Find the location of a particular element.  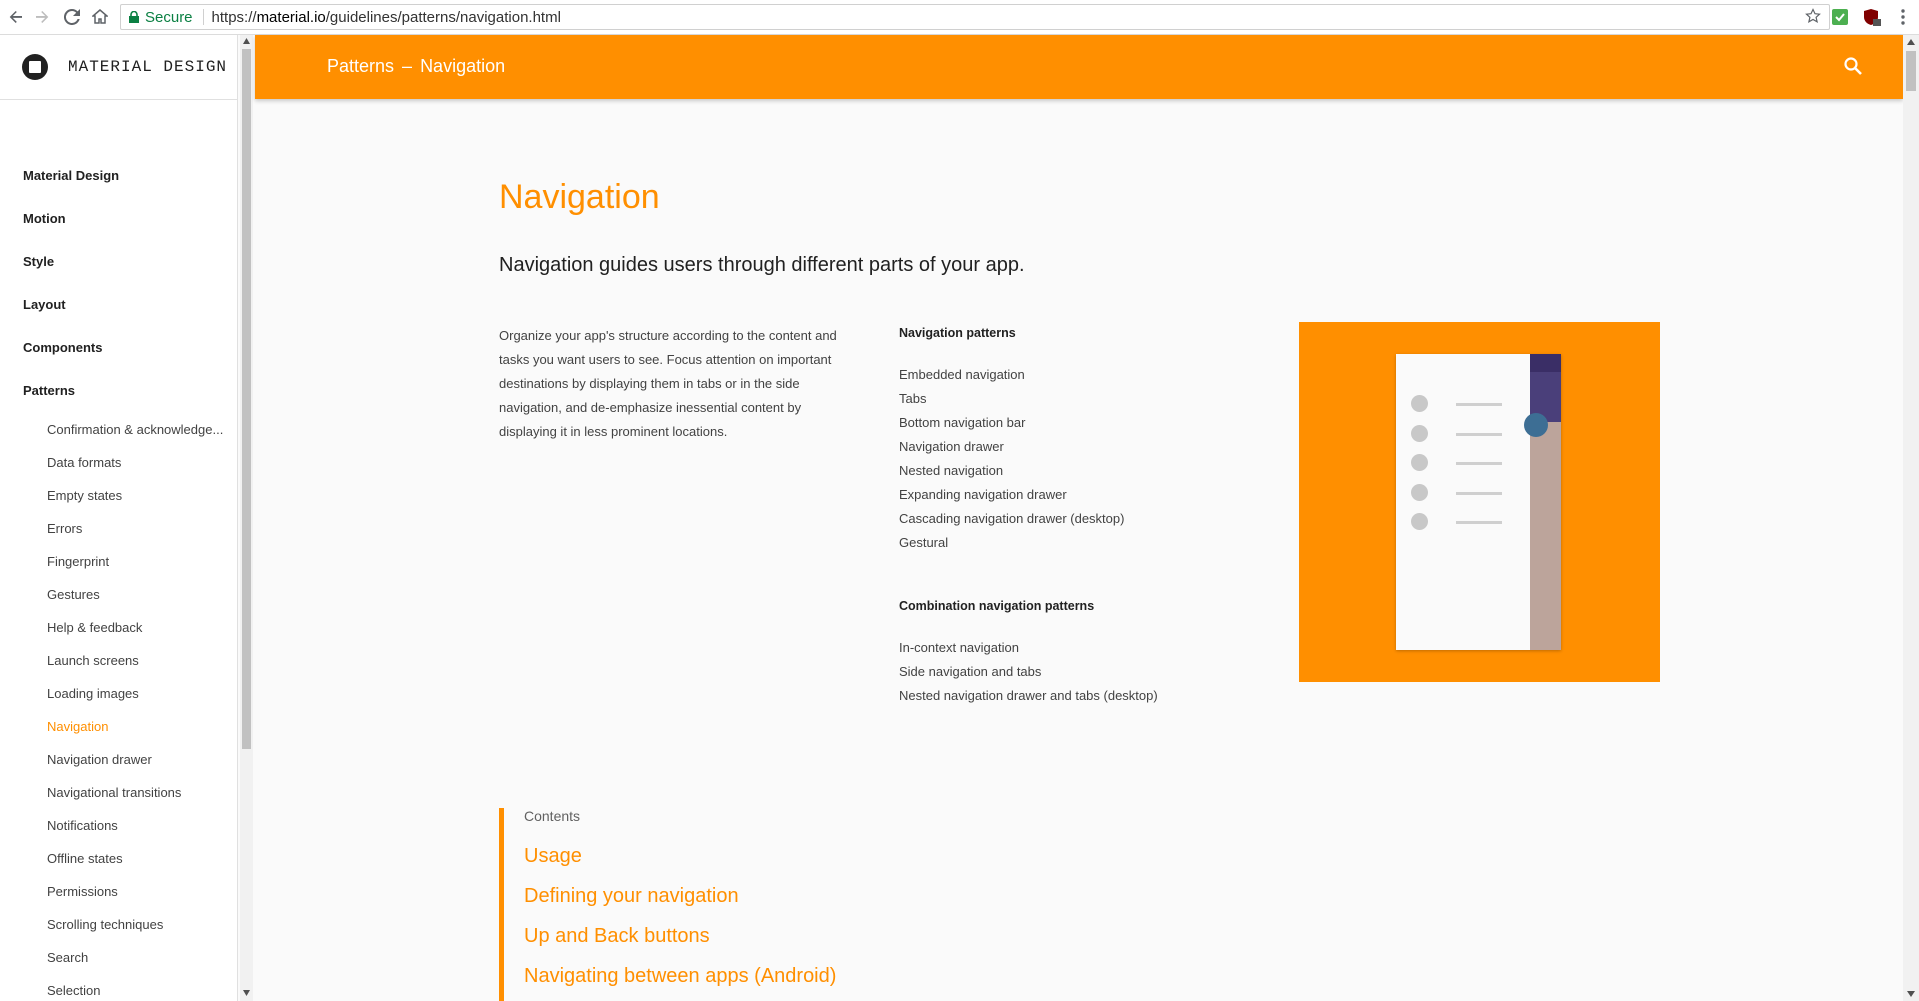

sidebar-subitem-offline-states: Offline states is located at coordinates (85, 858).